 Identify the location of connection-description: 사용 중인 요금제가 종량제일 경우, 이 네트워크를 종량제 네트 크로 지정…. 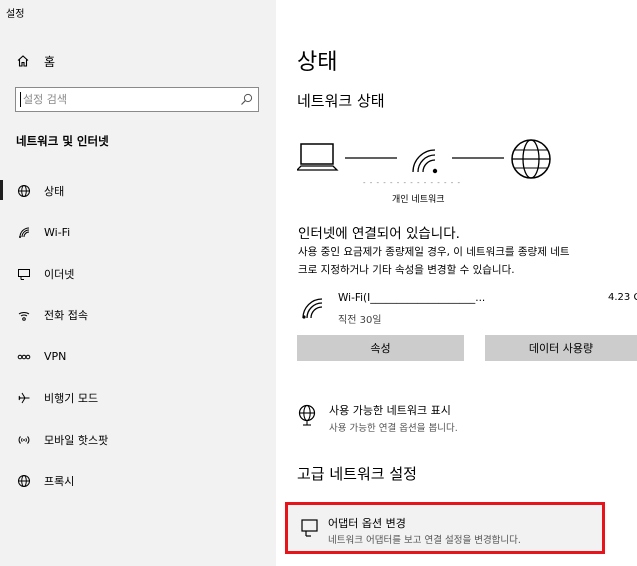
(434, 261).